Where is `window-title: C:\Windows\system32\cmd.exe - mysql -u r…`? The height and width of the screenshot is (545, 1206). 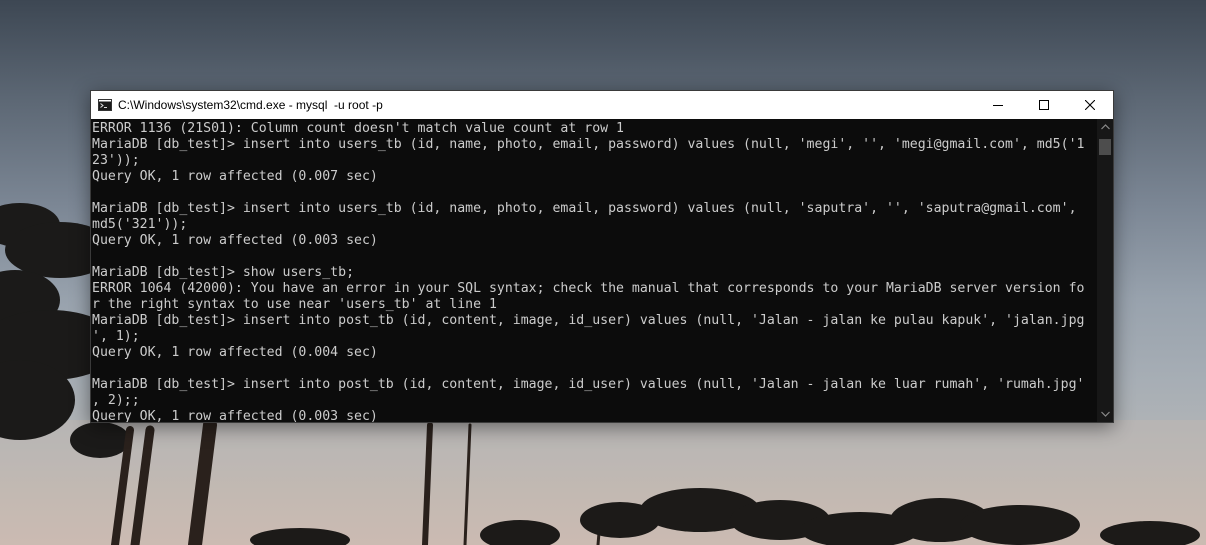 window-title: C:\Windows\system32\cmd.exe - mysql -u r… is located at coordinates (250, 105).